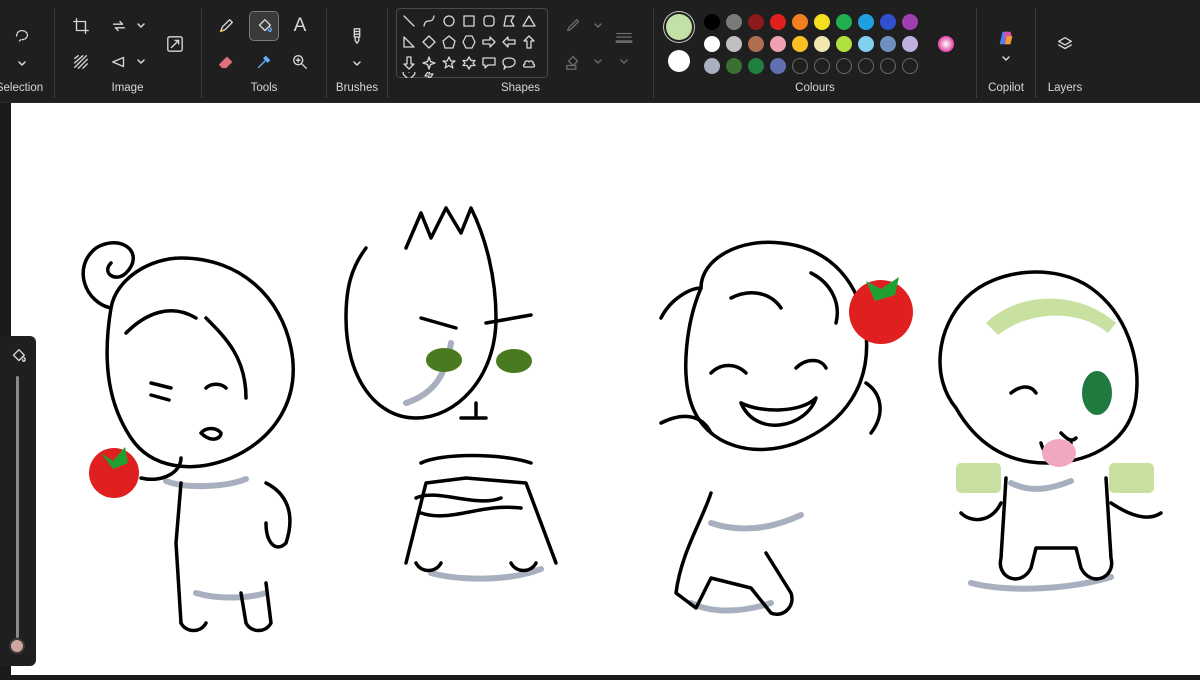  Describe the element at coordinates (509, 63) in the screenshot. I see `oval-callout-shape-icon` at that location.